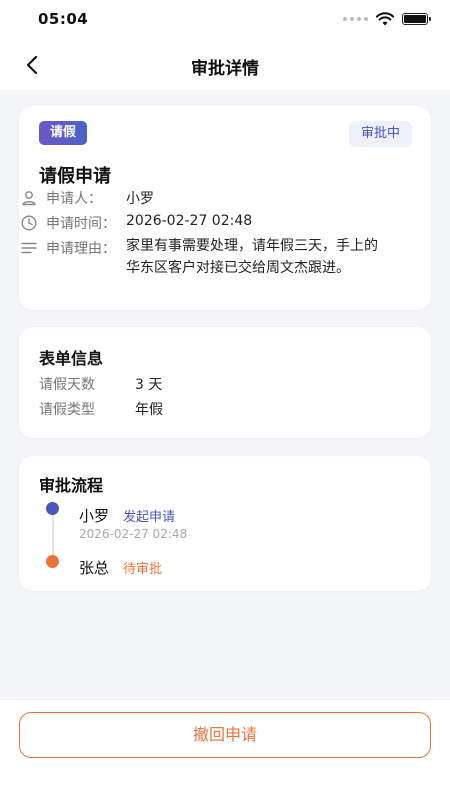  Describe the element at coordinates (143, 569) in the screenshot. I see `step-2-action: 待审批` at that location.